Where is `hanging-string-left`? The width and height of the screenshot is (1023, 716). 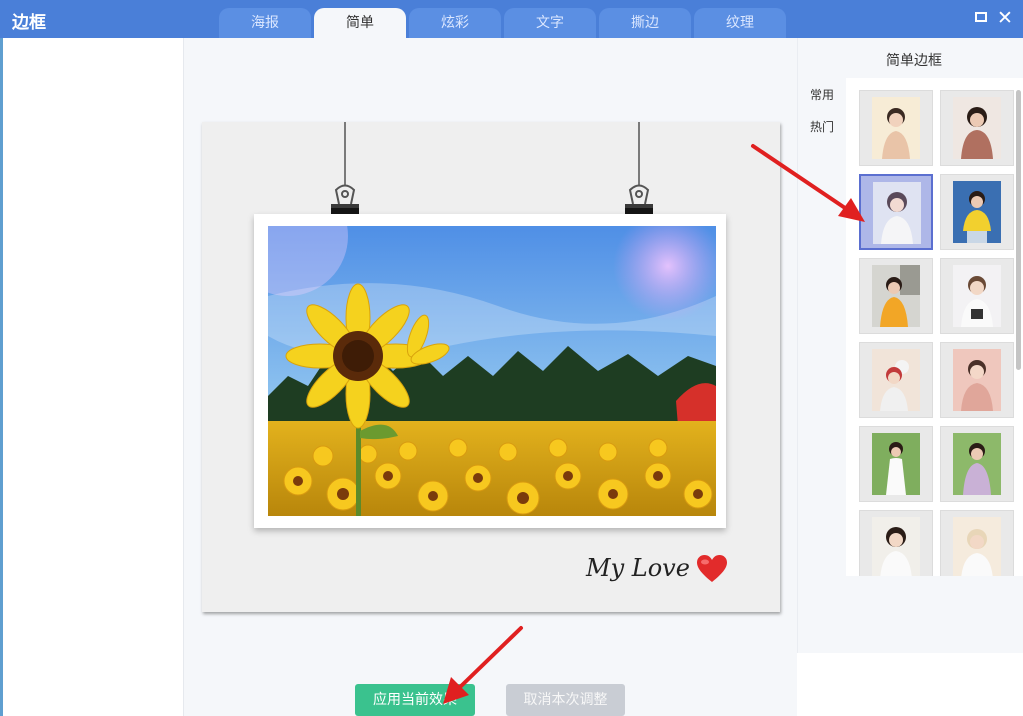
hanging-string-left is located at coordinates (345, 154).